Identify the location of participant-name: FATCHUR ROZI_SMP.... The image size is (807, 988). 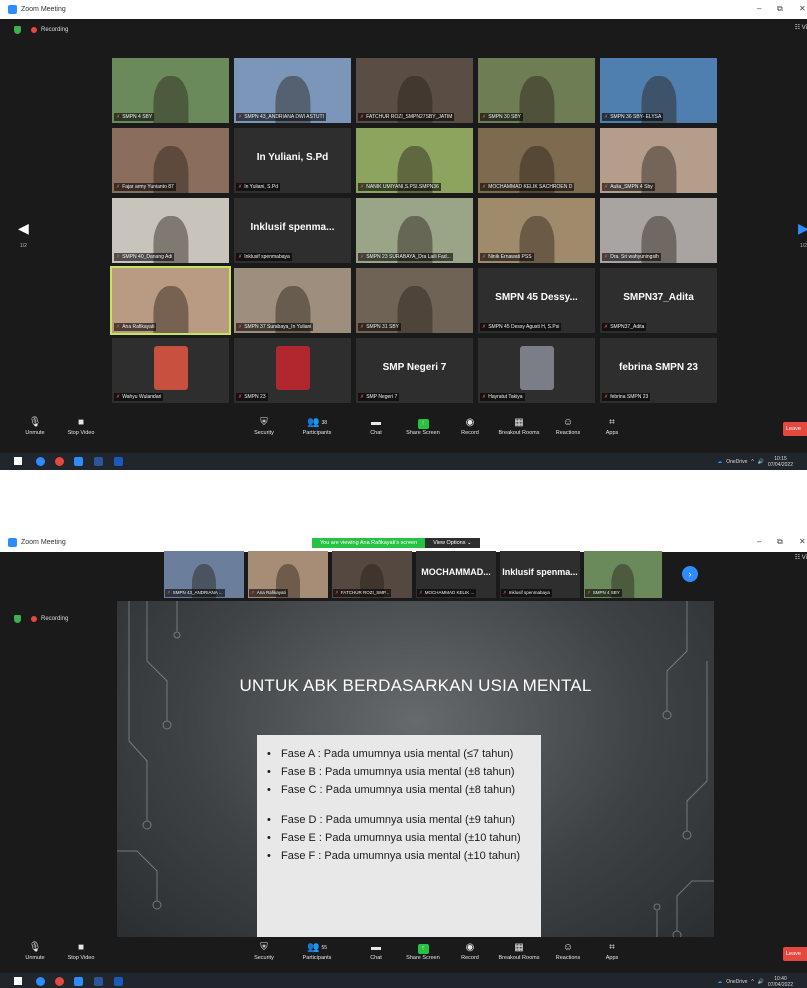
(365, 592).